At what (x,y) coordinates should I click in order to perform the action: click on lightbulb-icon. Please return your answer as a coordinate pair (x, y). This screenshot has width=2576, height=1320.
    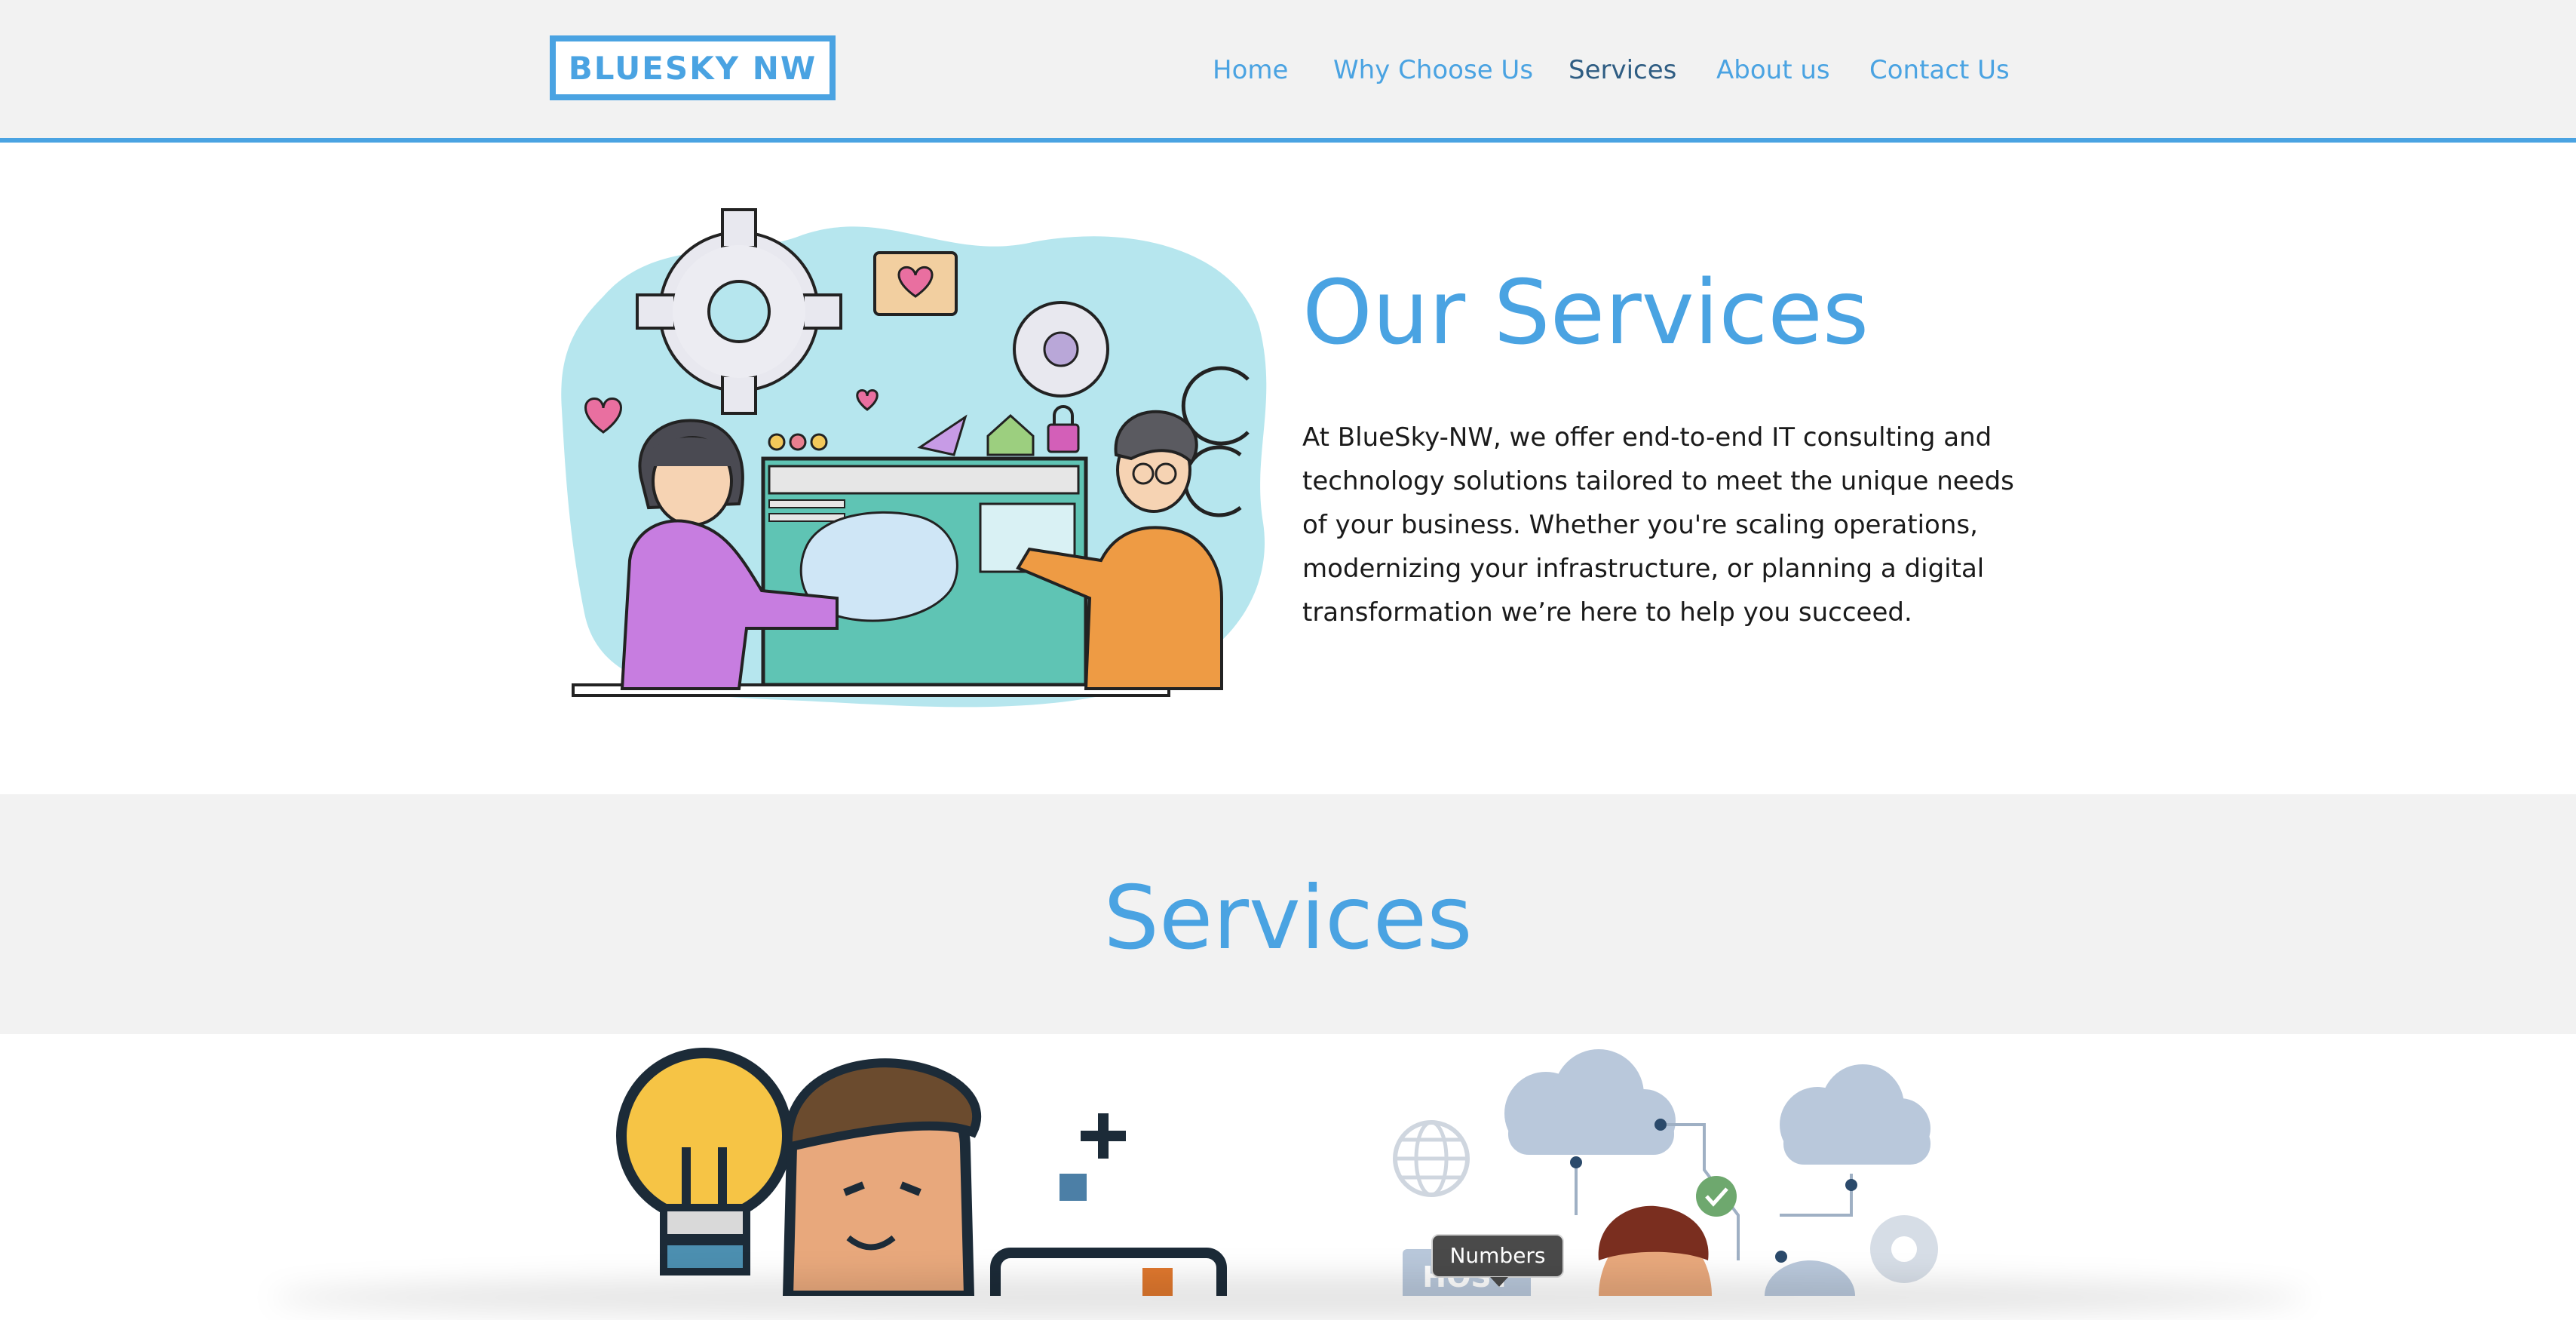
    Looking at the image, I should click on (704, 1161).